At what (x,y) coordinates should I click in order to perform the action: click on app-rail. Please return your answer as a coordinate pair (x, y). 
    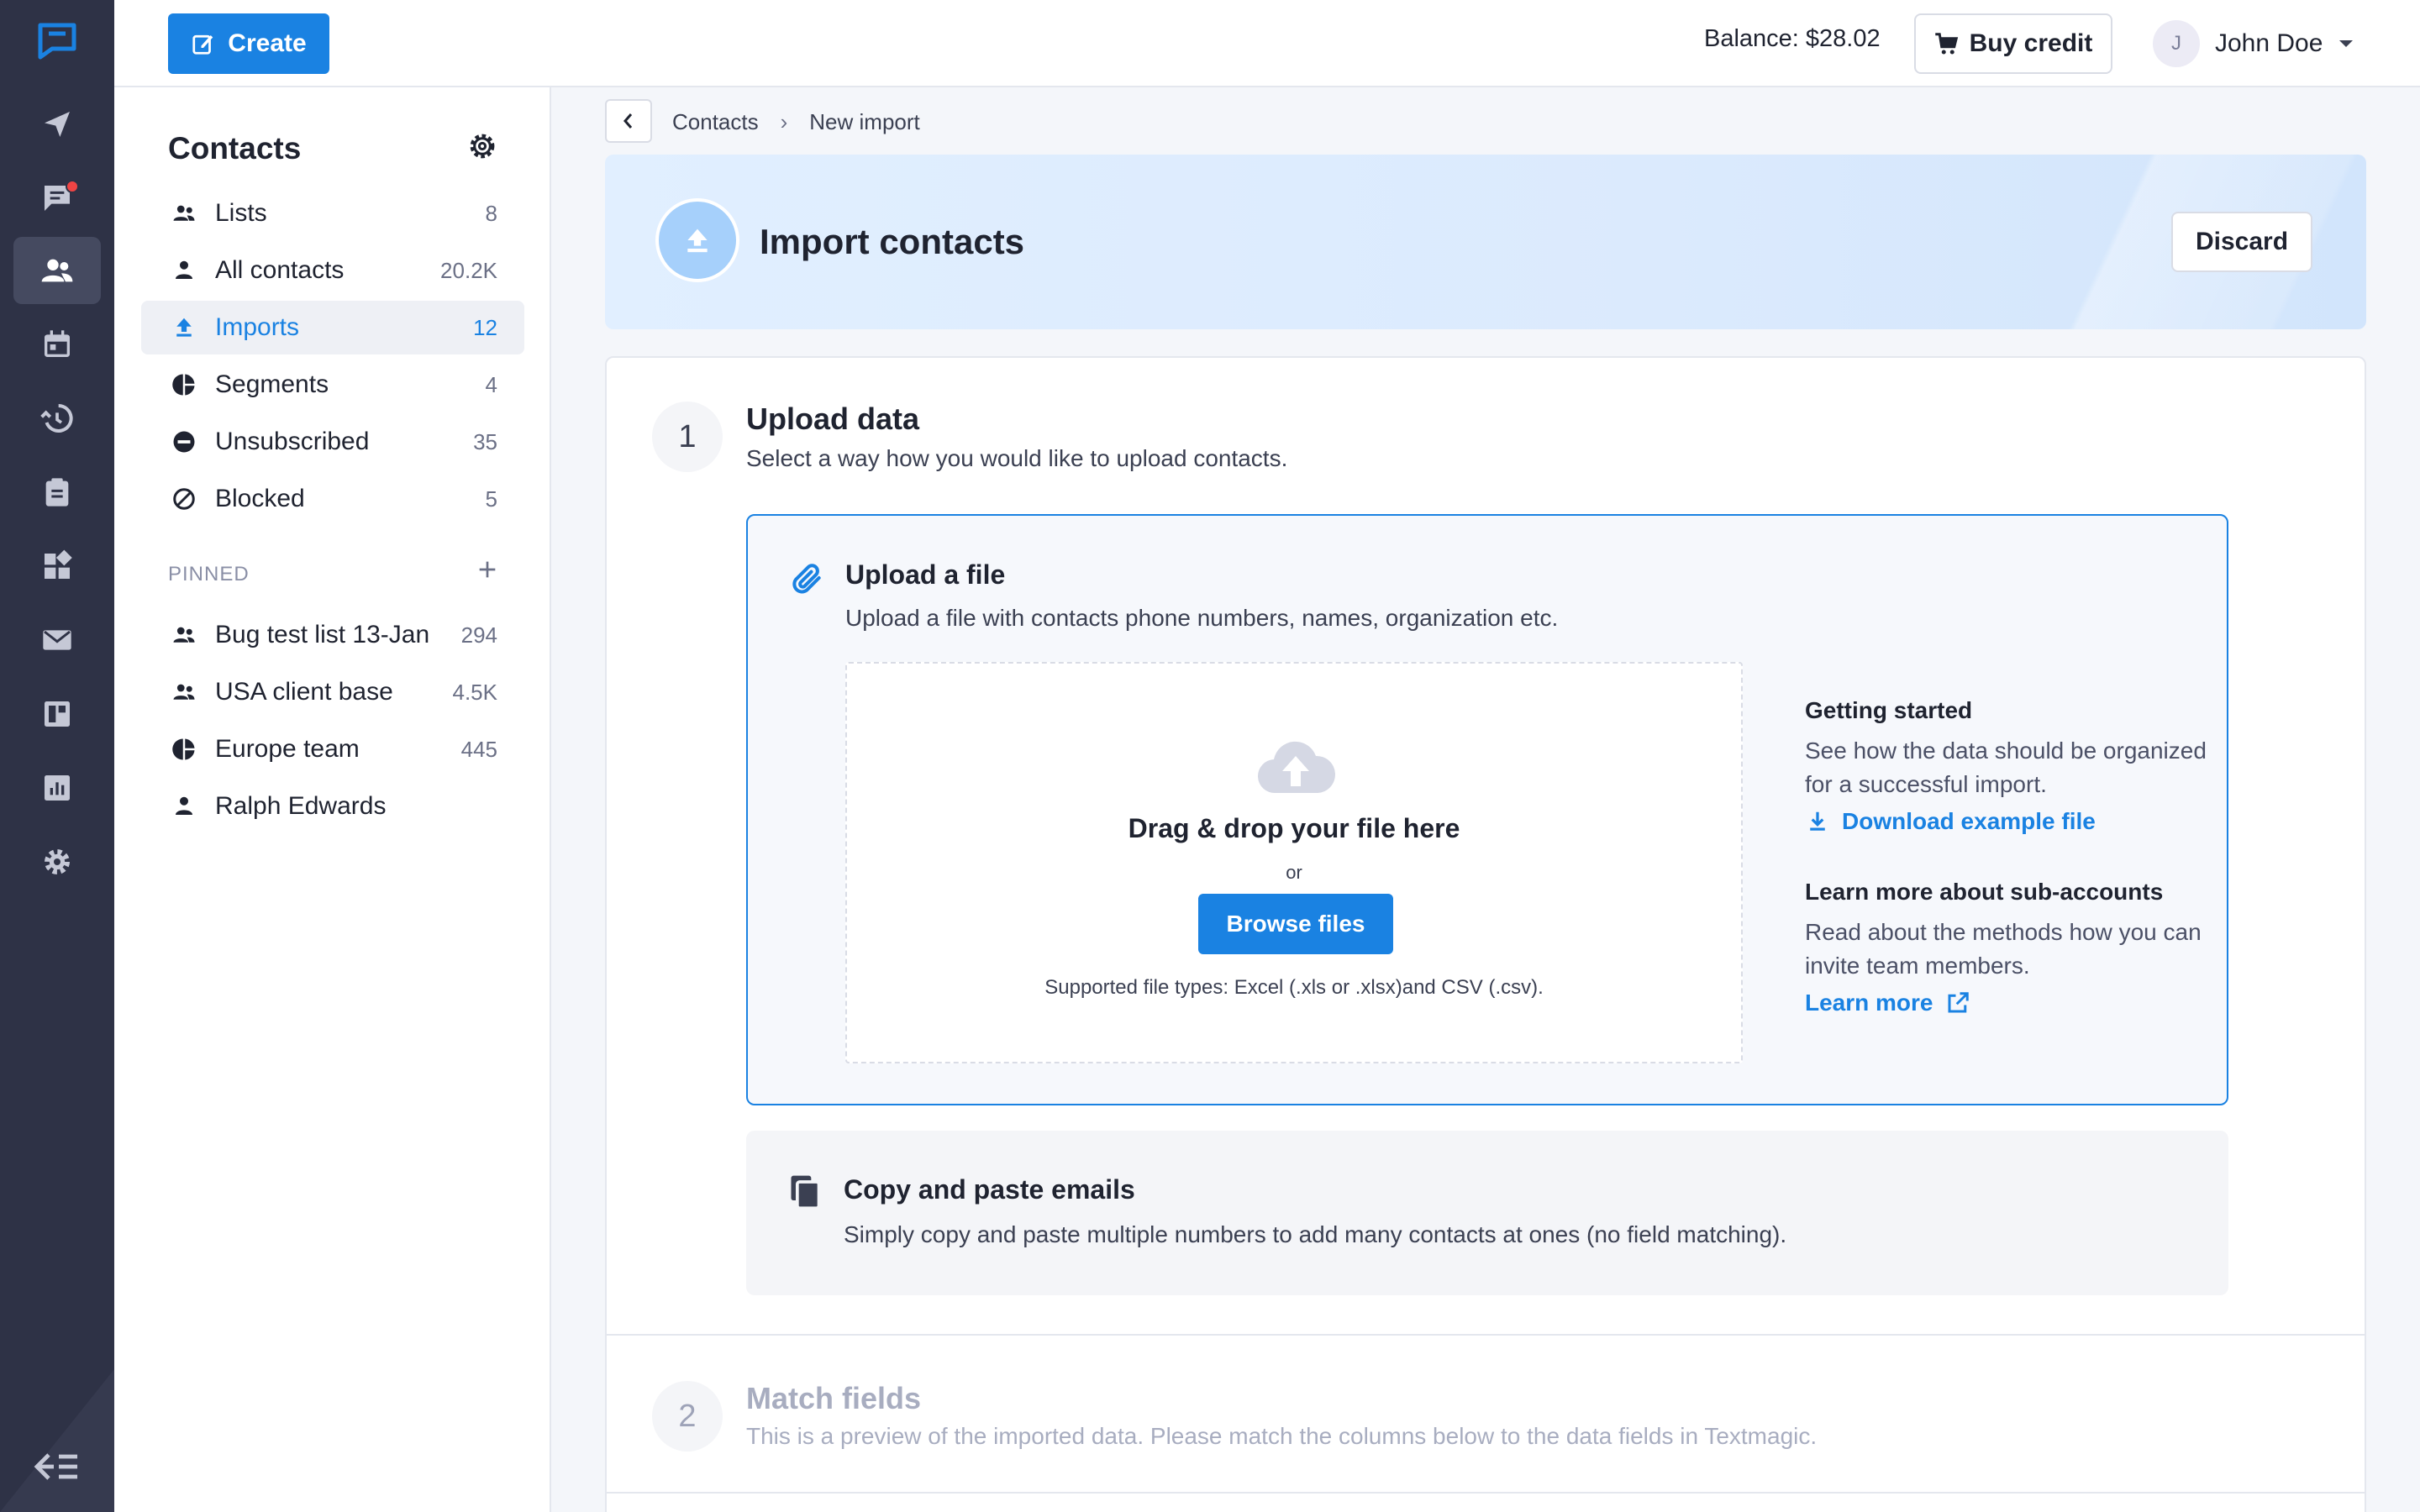
    Looking at the image, I should click on (57, 756).